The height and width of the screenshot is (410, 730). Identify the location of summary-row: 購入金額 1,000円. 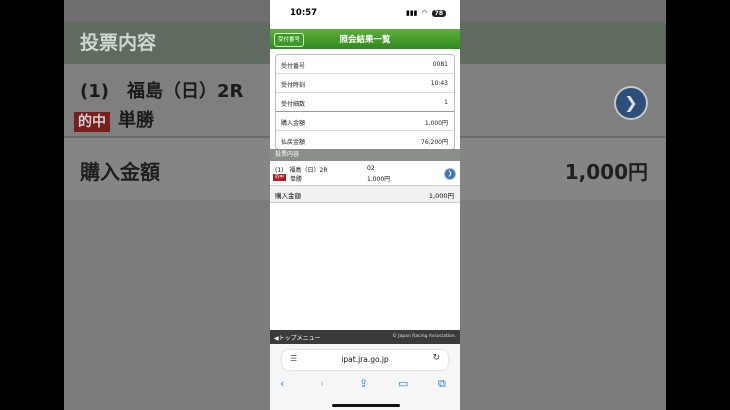
(365, 194).